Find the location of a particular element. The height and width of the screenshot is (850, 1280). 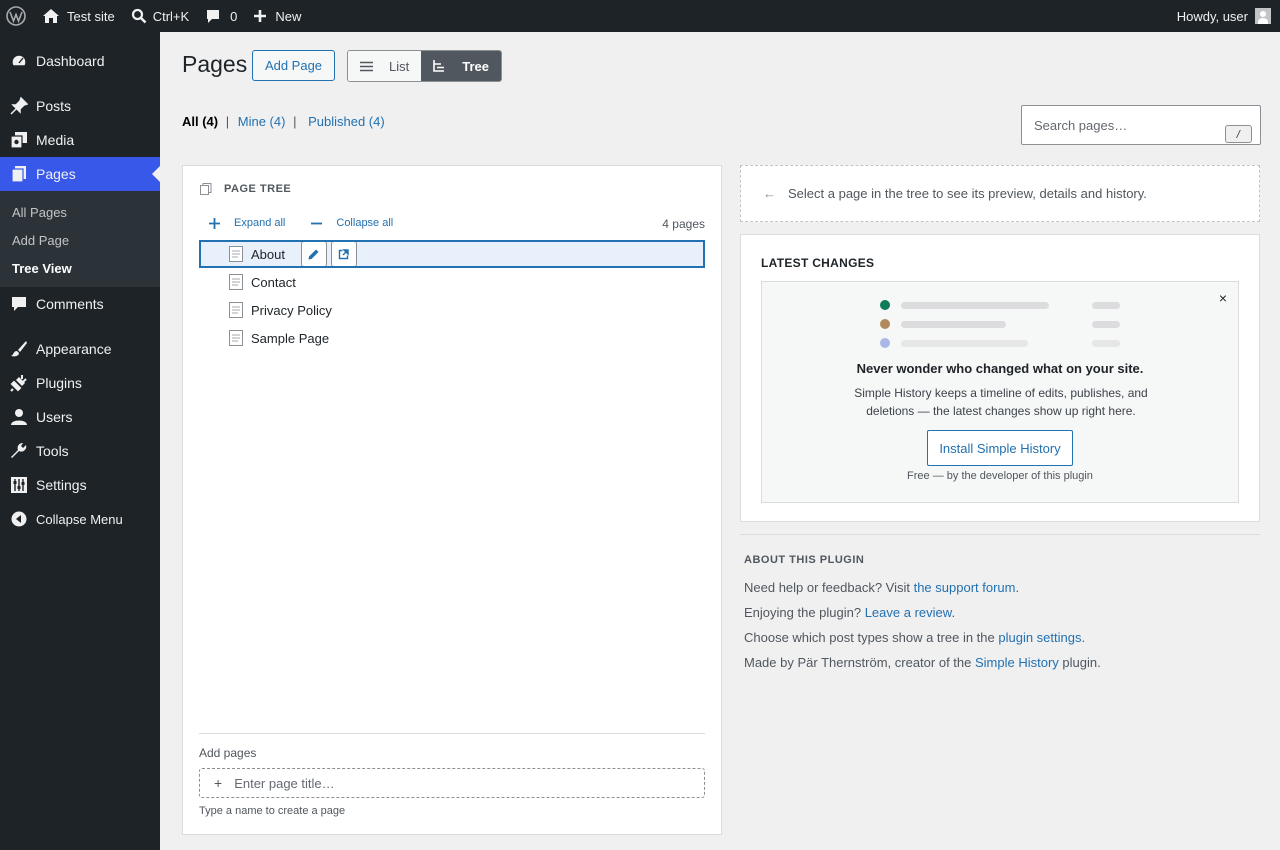

wordpress-logo-icon is located at coordinates (17, 16).